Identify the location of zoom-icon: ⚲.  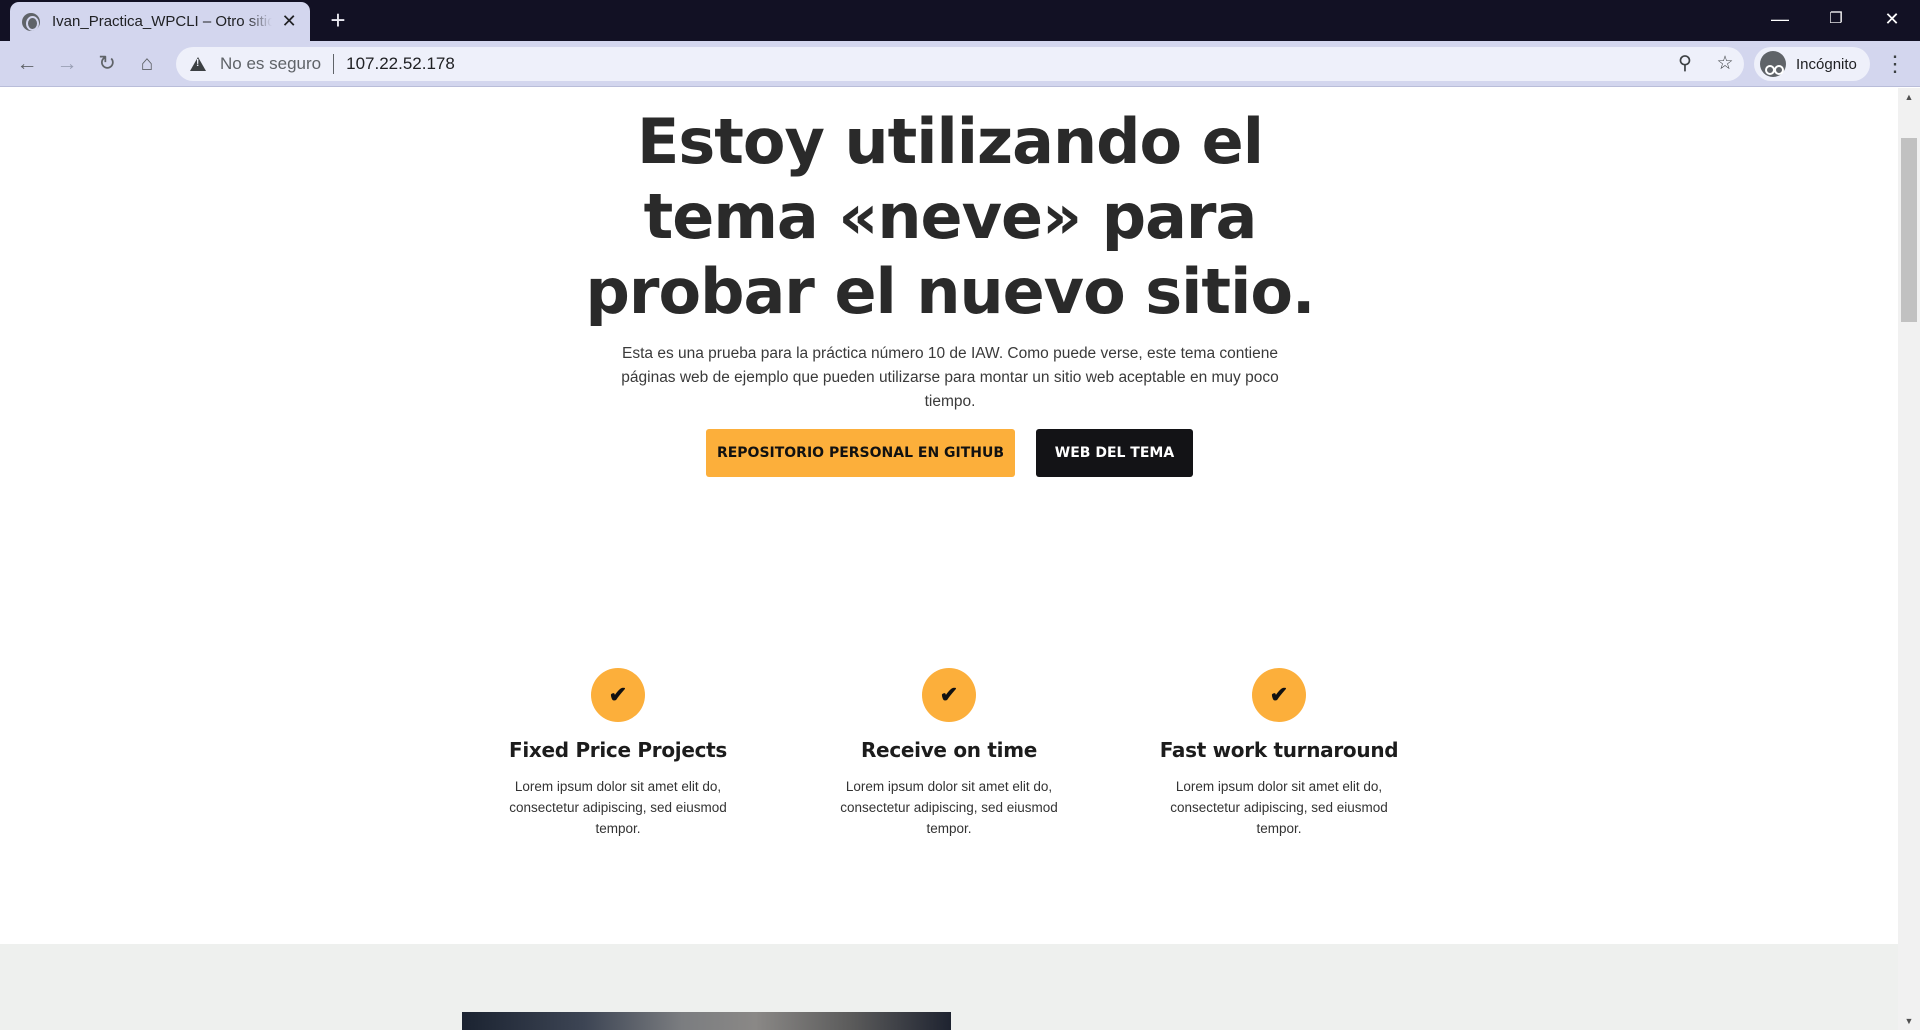
(1685, 64).